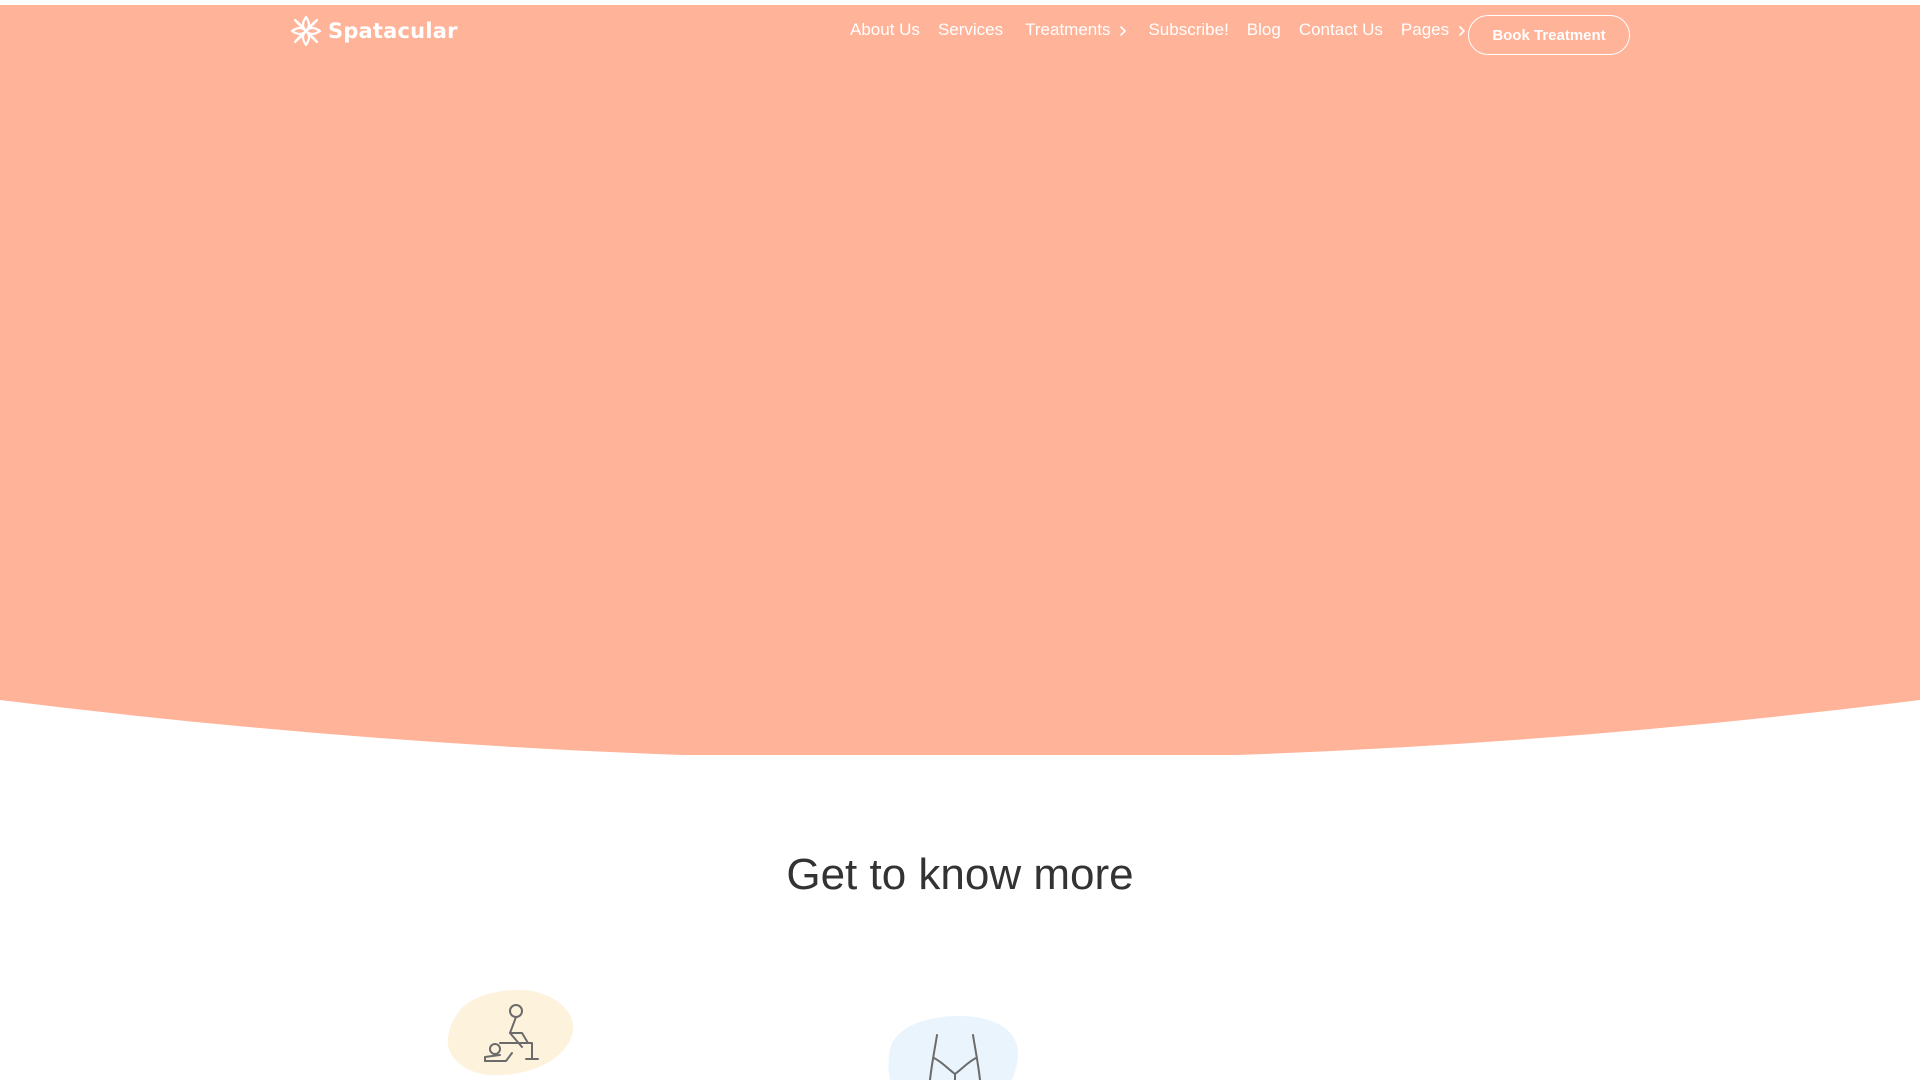 This screenshot has width=1920, height=1080. Describe the element at coordinates (1068, 29) in the screenshot. I see `nav-item-label: Treatments` at that location.